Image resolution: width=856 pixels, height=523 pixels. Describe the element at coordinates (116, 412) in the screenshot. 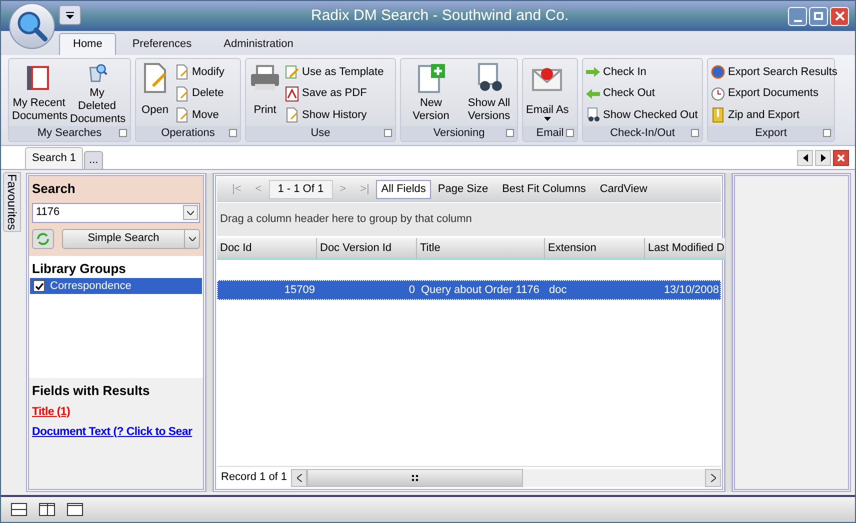

I see `field-link: Title (1)` at that location.